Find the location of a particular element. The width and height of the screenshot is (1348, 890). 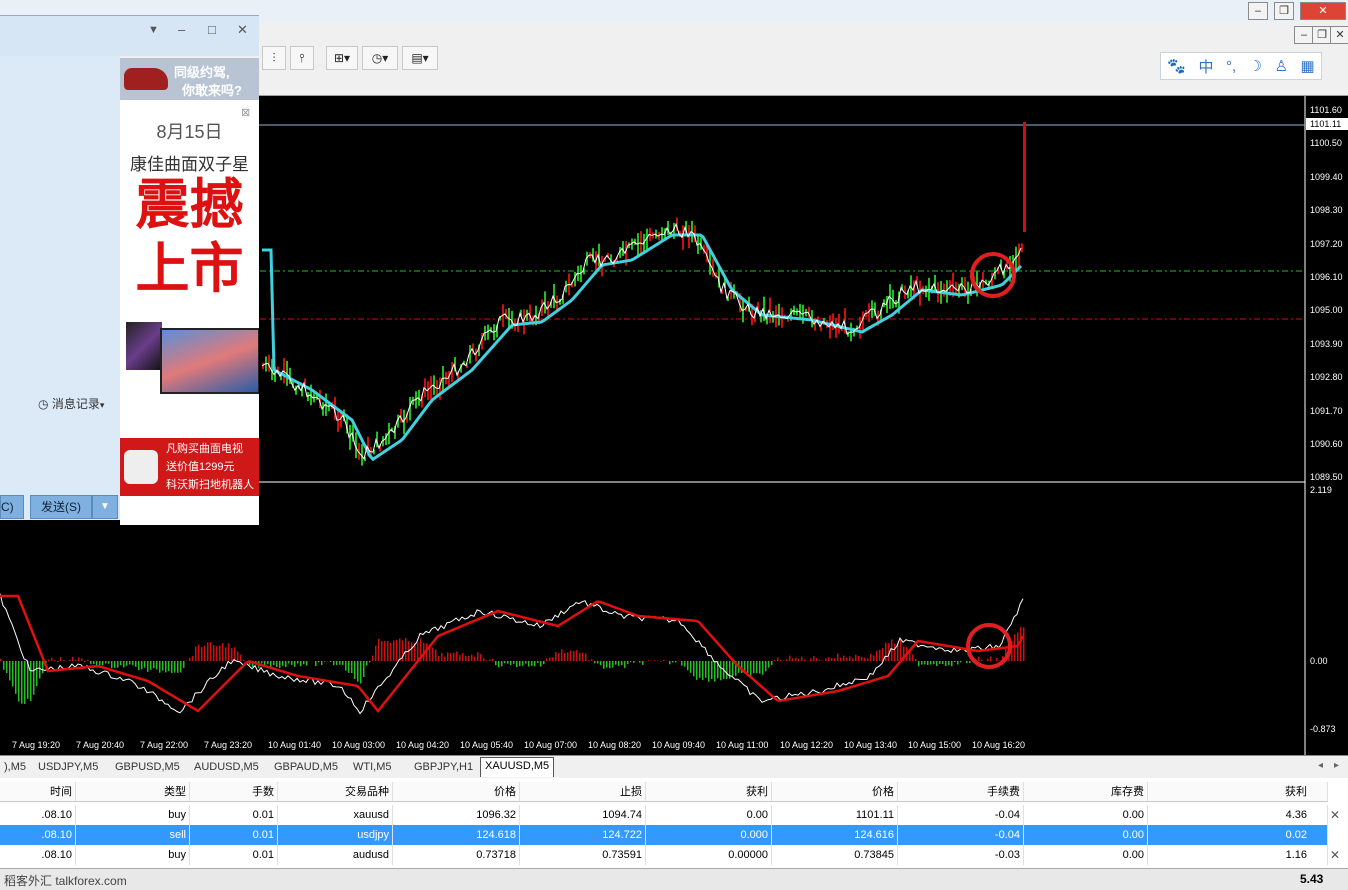

price-tick-label: 1096.10 is located at coordinates (1326, 277).